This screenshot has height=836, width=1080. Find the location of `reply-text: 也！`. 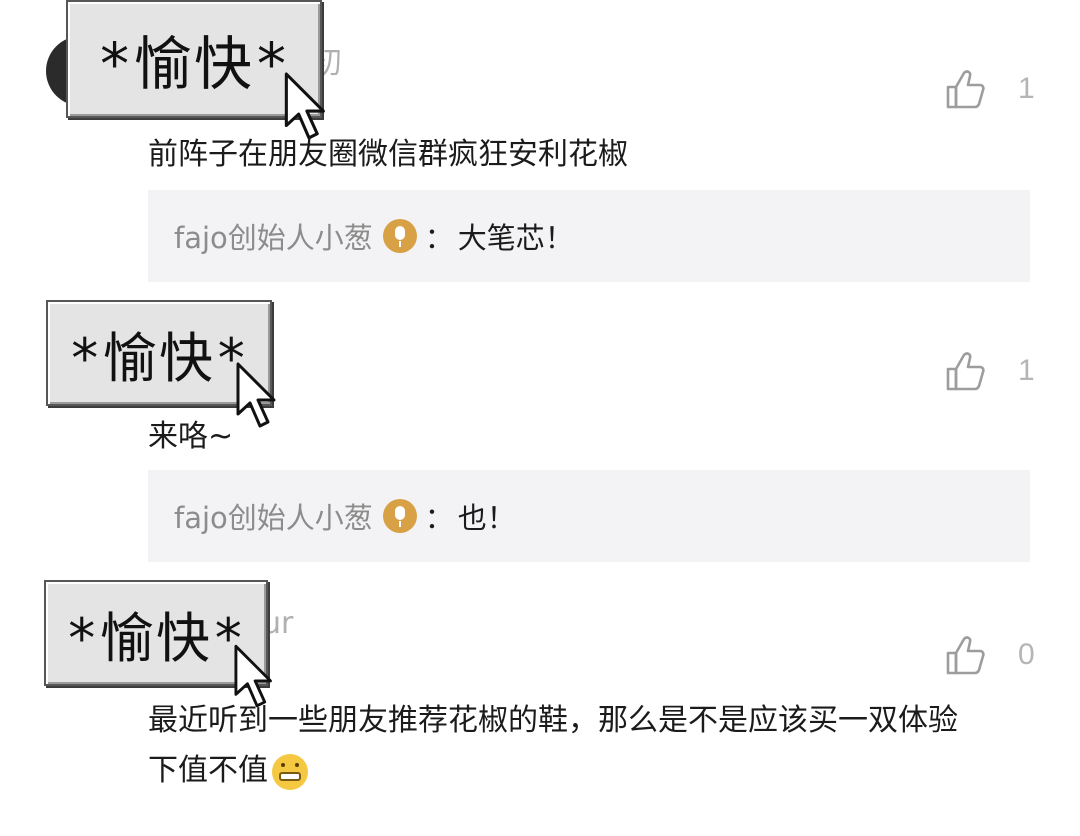

reply-text: 也！ is located at coordinates (486, 518).